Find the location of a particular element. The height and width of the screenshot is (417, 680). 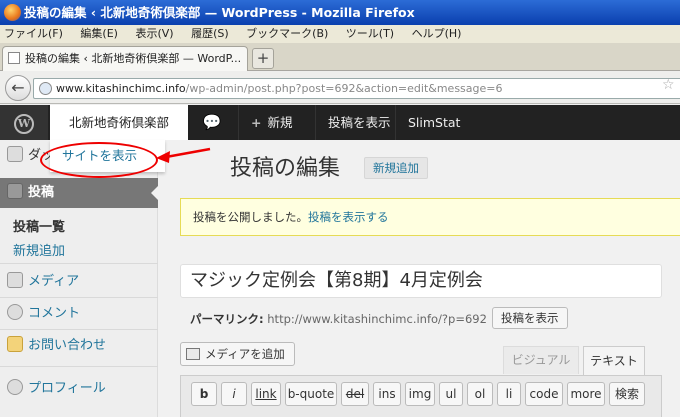

menu-history: 履歴(S) is located at coordinates (210, 33).